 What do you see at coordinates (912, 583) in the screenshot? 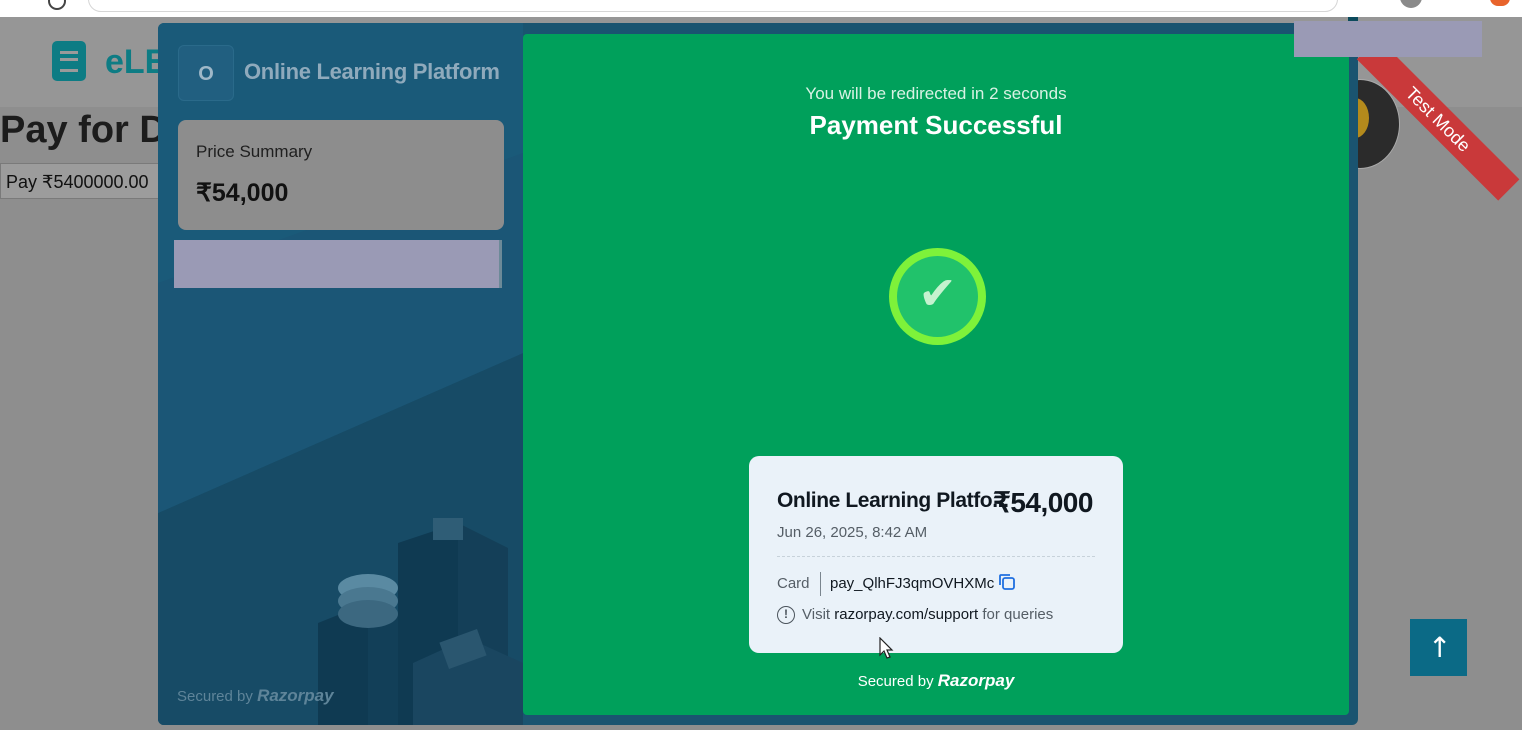
I see `payment-id: pay_QlhFJ3qmOVHXMc` at bounding box center [912, 583].